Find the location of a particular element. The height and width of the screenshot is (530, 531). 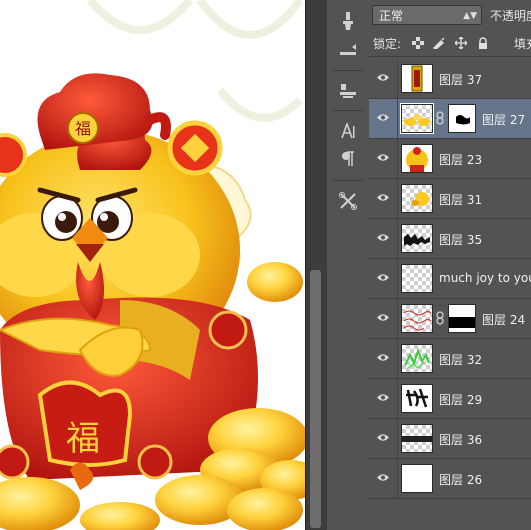

layer-row: much joy to you i is located at coordinates (450, 279).